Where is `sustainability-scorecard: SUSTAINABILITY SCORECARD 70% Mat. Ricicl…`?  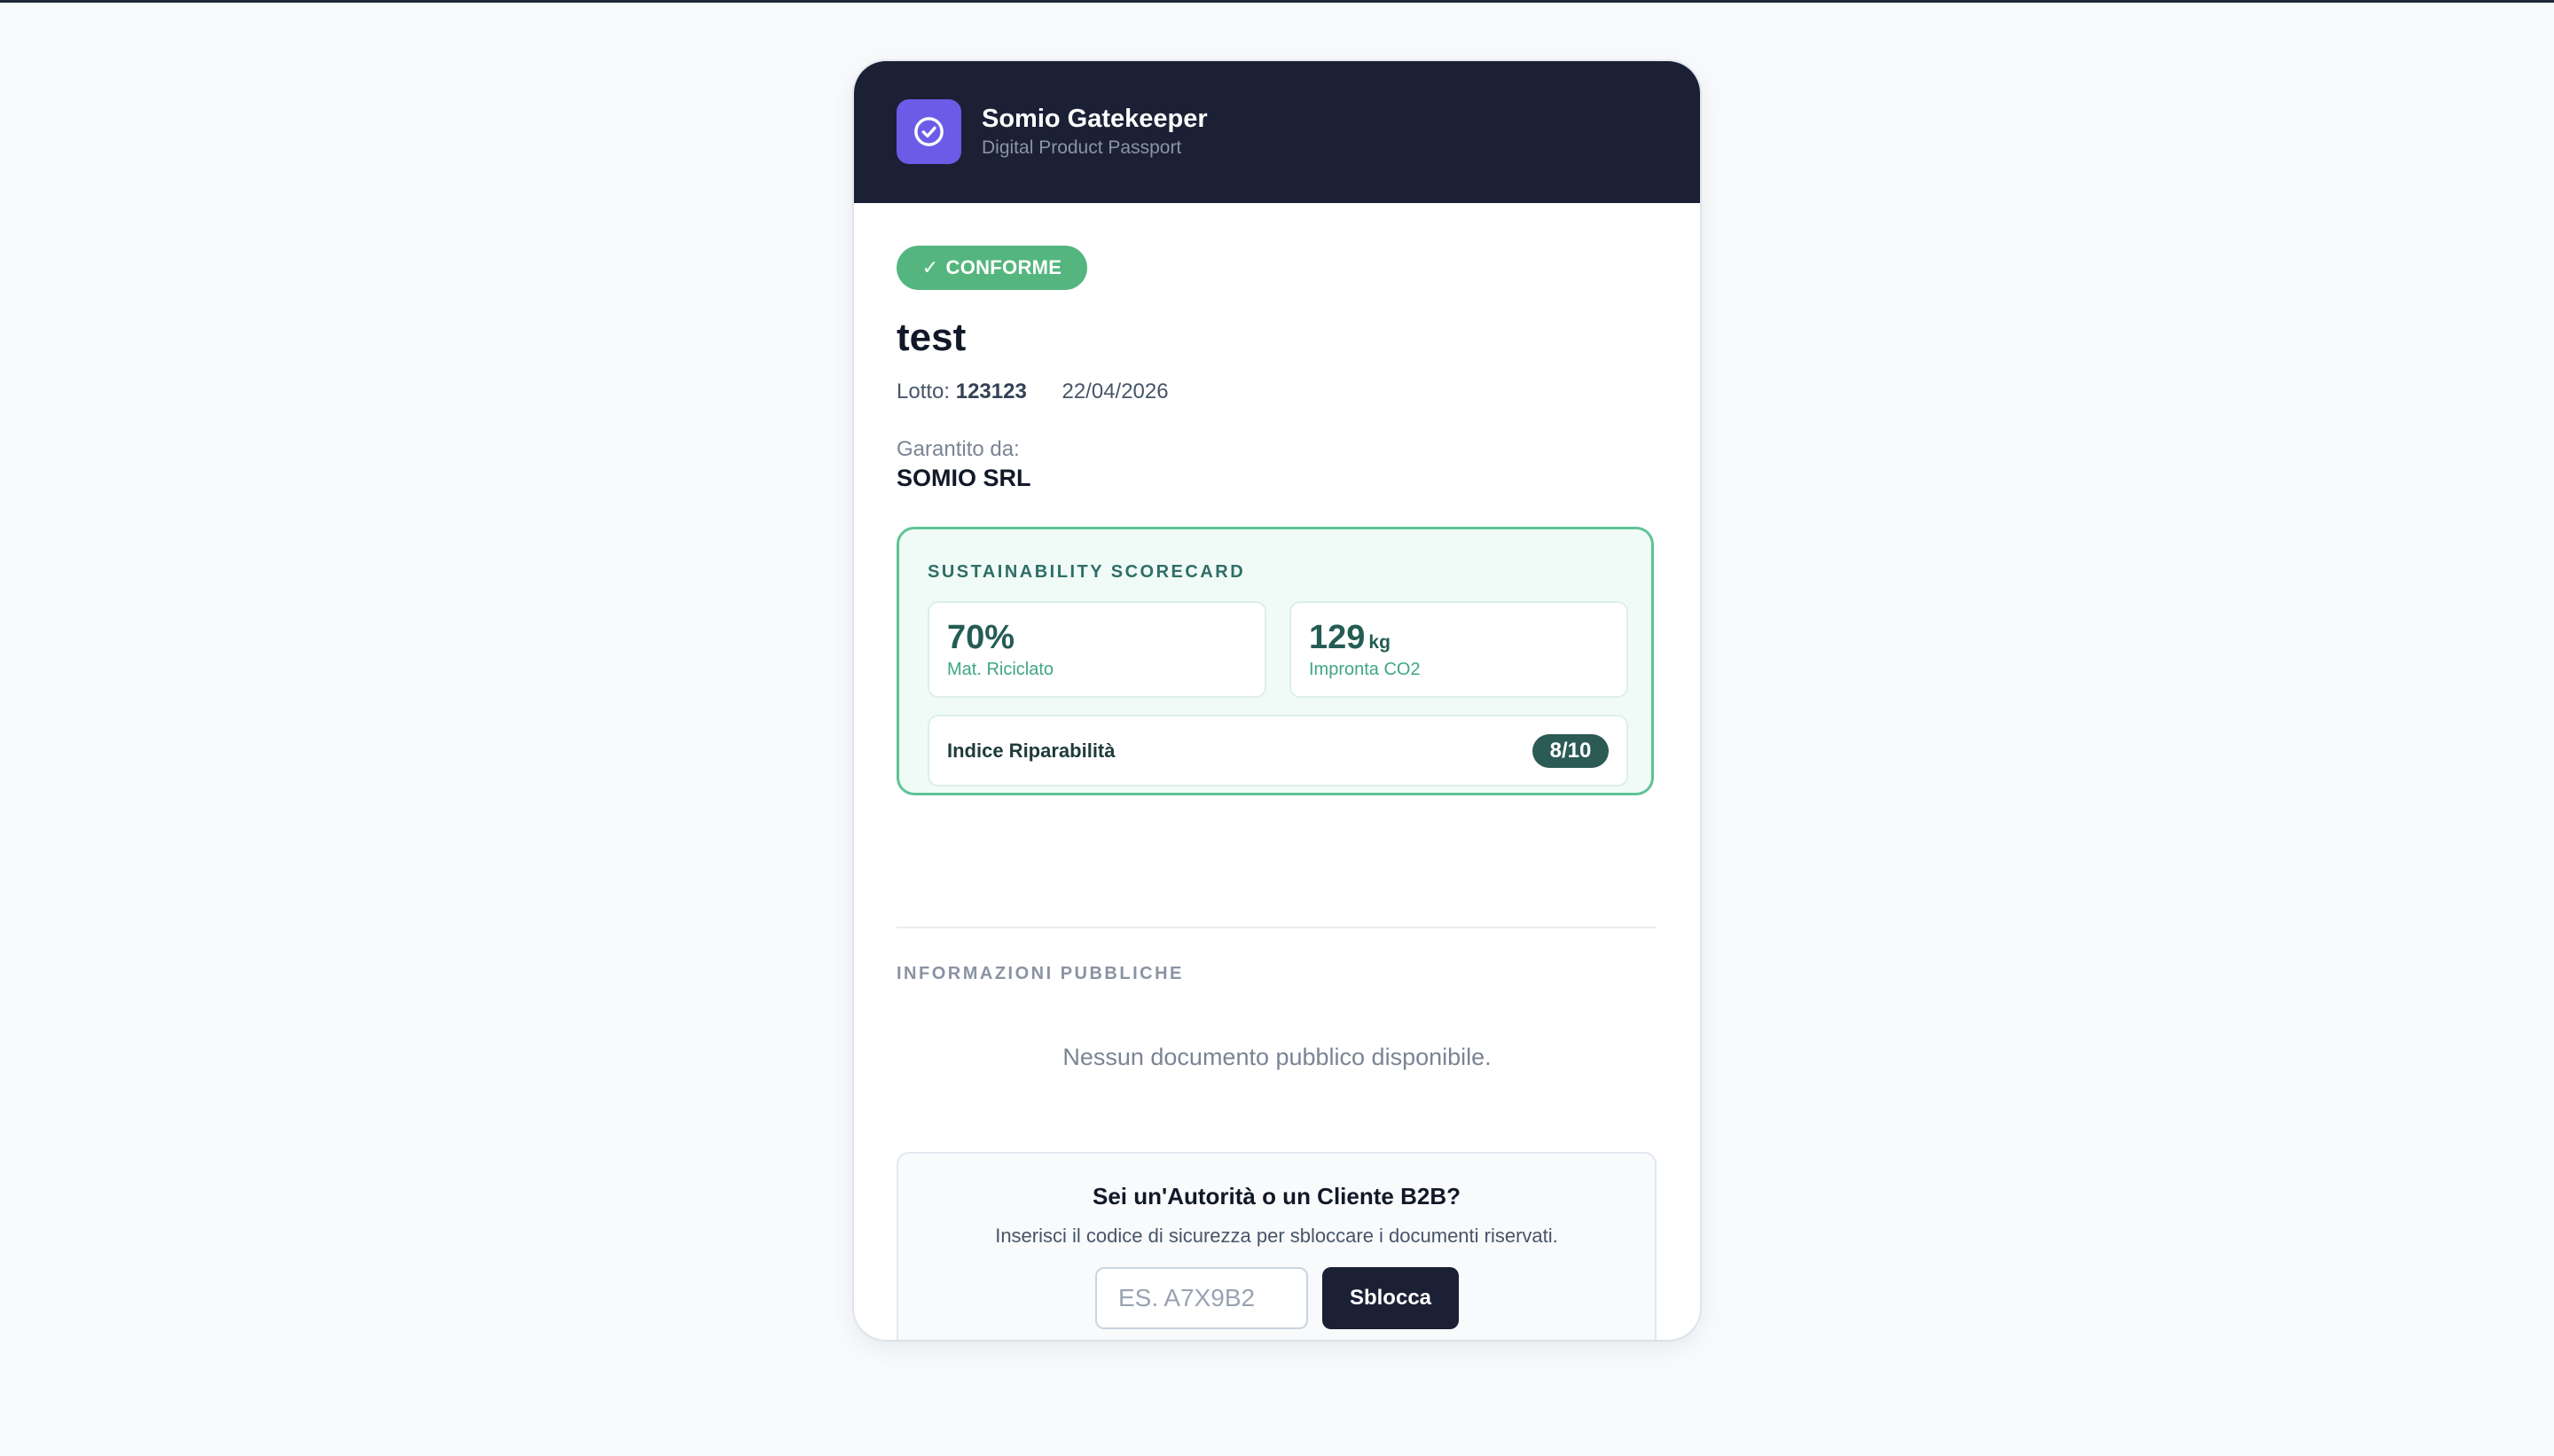
sustainability-scorecard: SUSTAINABILITY SCORECARD 70% Mat. Ricicl… is located at coordinates (1275, 661).